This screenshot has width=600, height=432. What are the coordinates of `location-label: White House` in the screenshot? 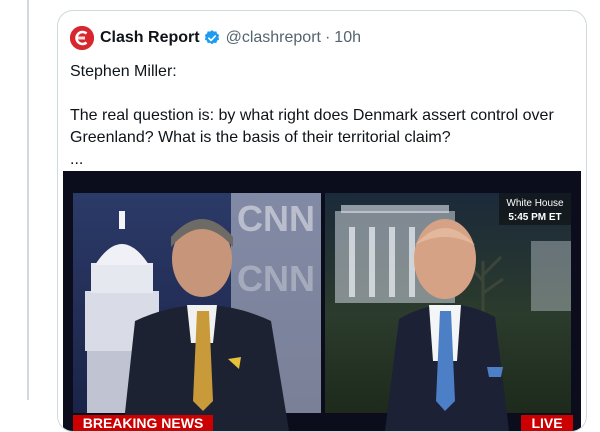 It's located at (535, 203).